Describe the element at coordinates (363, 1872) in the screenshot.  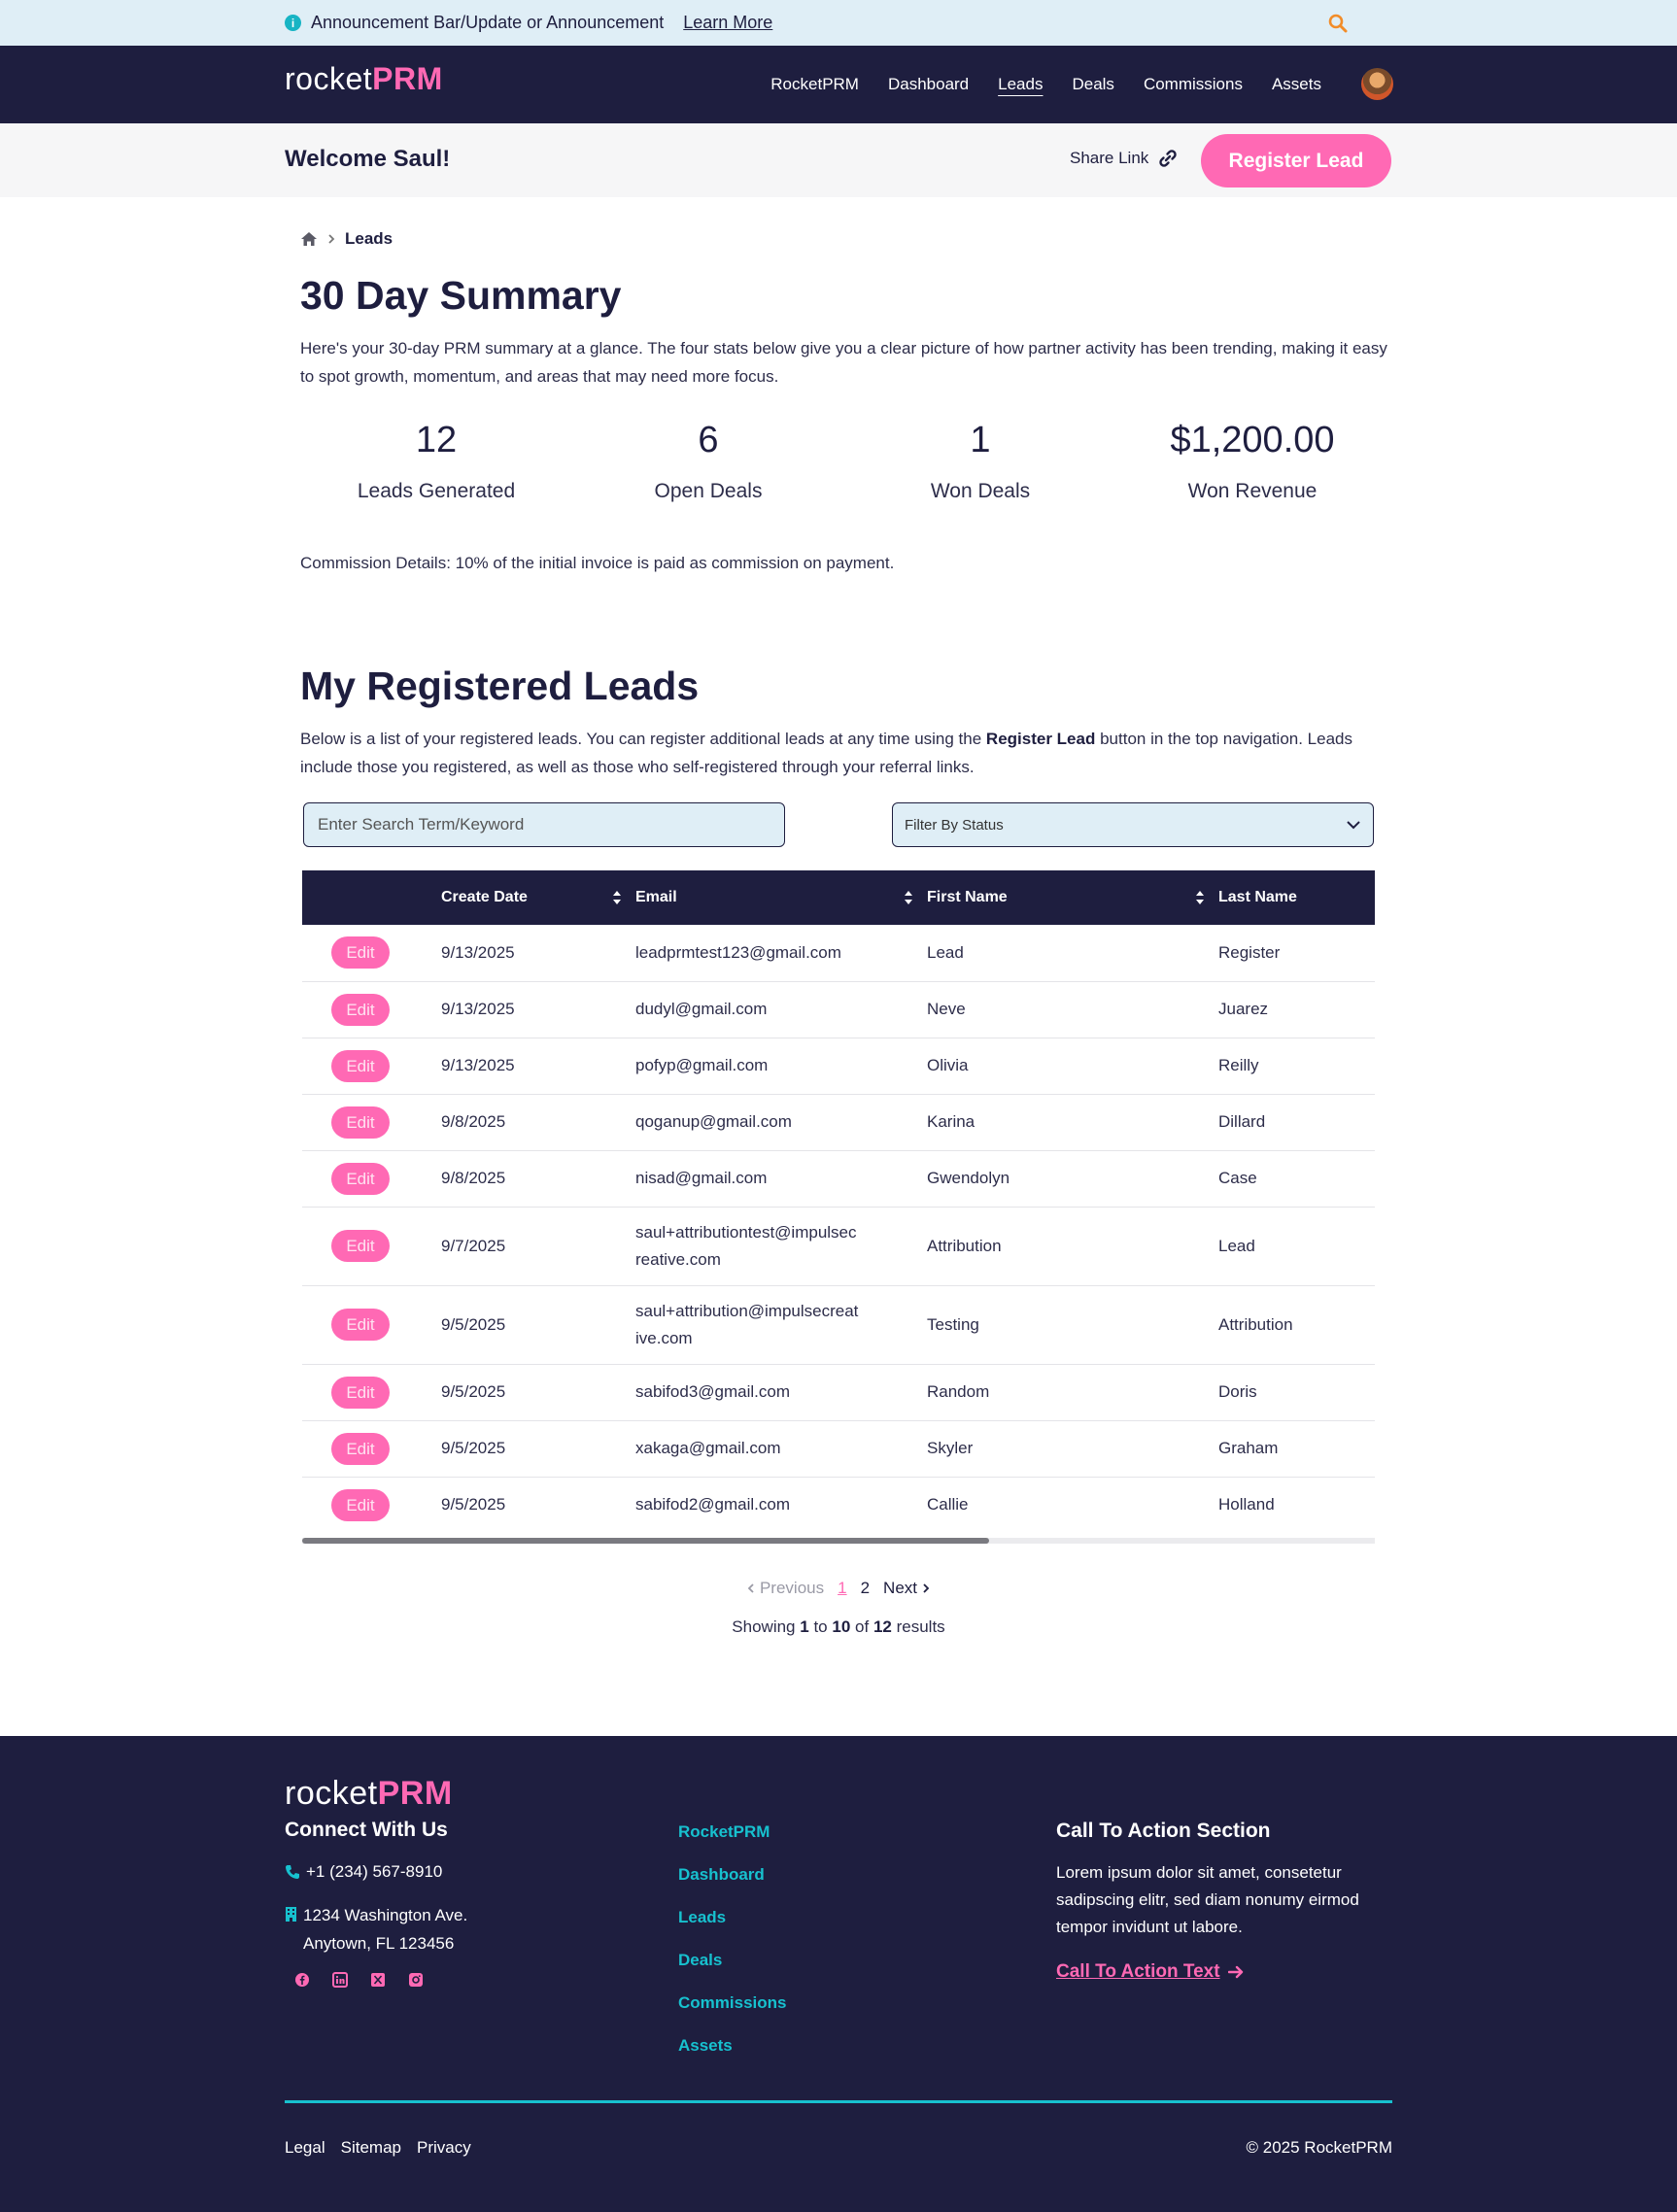
I see `footer-phone: +1 (234) 567-8910` at that location.